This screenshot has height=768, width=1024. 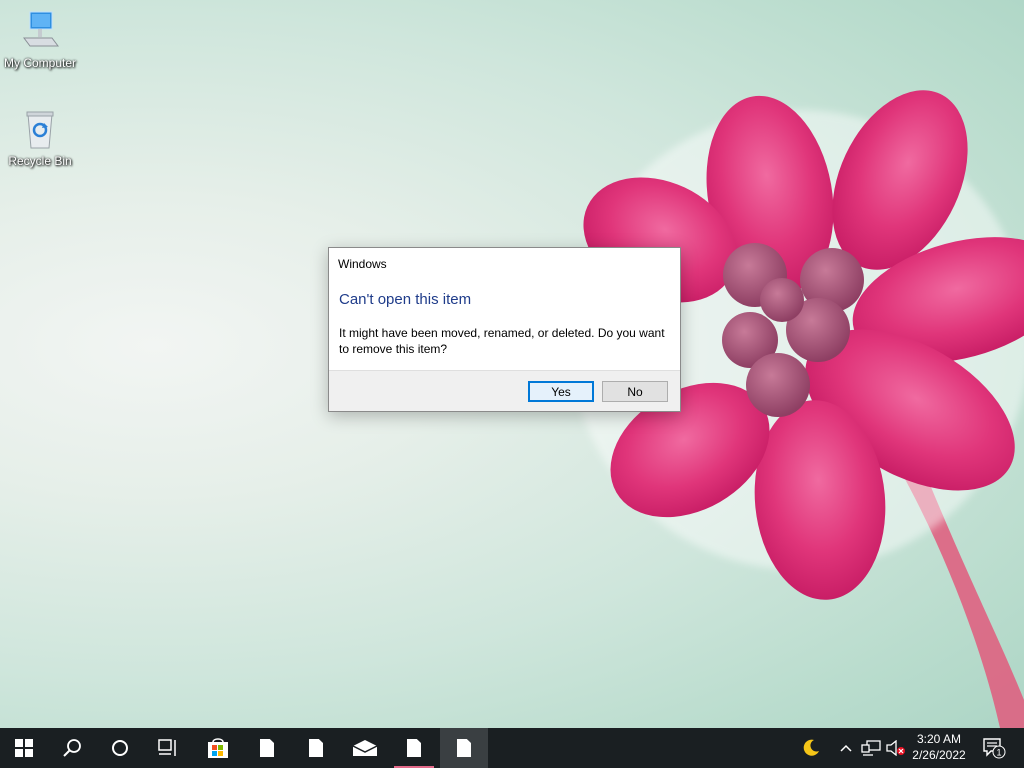 What do you see at coordinates (871, 748) in the screenshot?
I see `network-icon` at bounding box center [871, 748].